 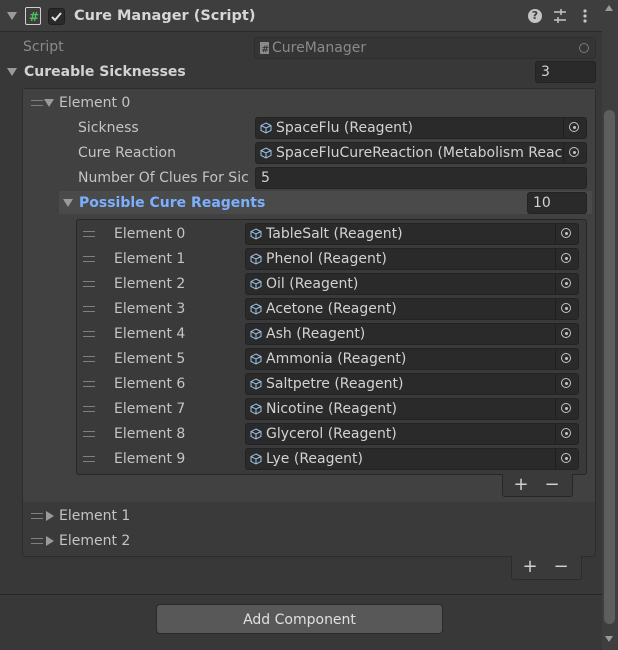 What do you see at coordinates (335, 384) in the screenshot?
I see `reagent-value: Saltpetre (Reagent)` at bounding box center [335, 384].